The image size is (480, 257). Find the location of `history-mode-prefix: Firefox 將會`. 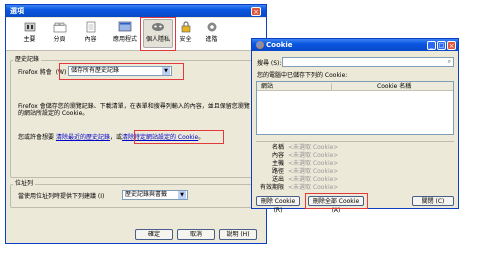

history-mode-prefix: Firefox 將會 is located at coordinates (35, 72).